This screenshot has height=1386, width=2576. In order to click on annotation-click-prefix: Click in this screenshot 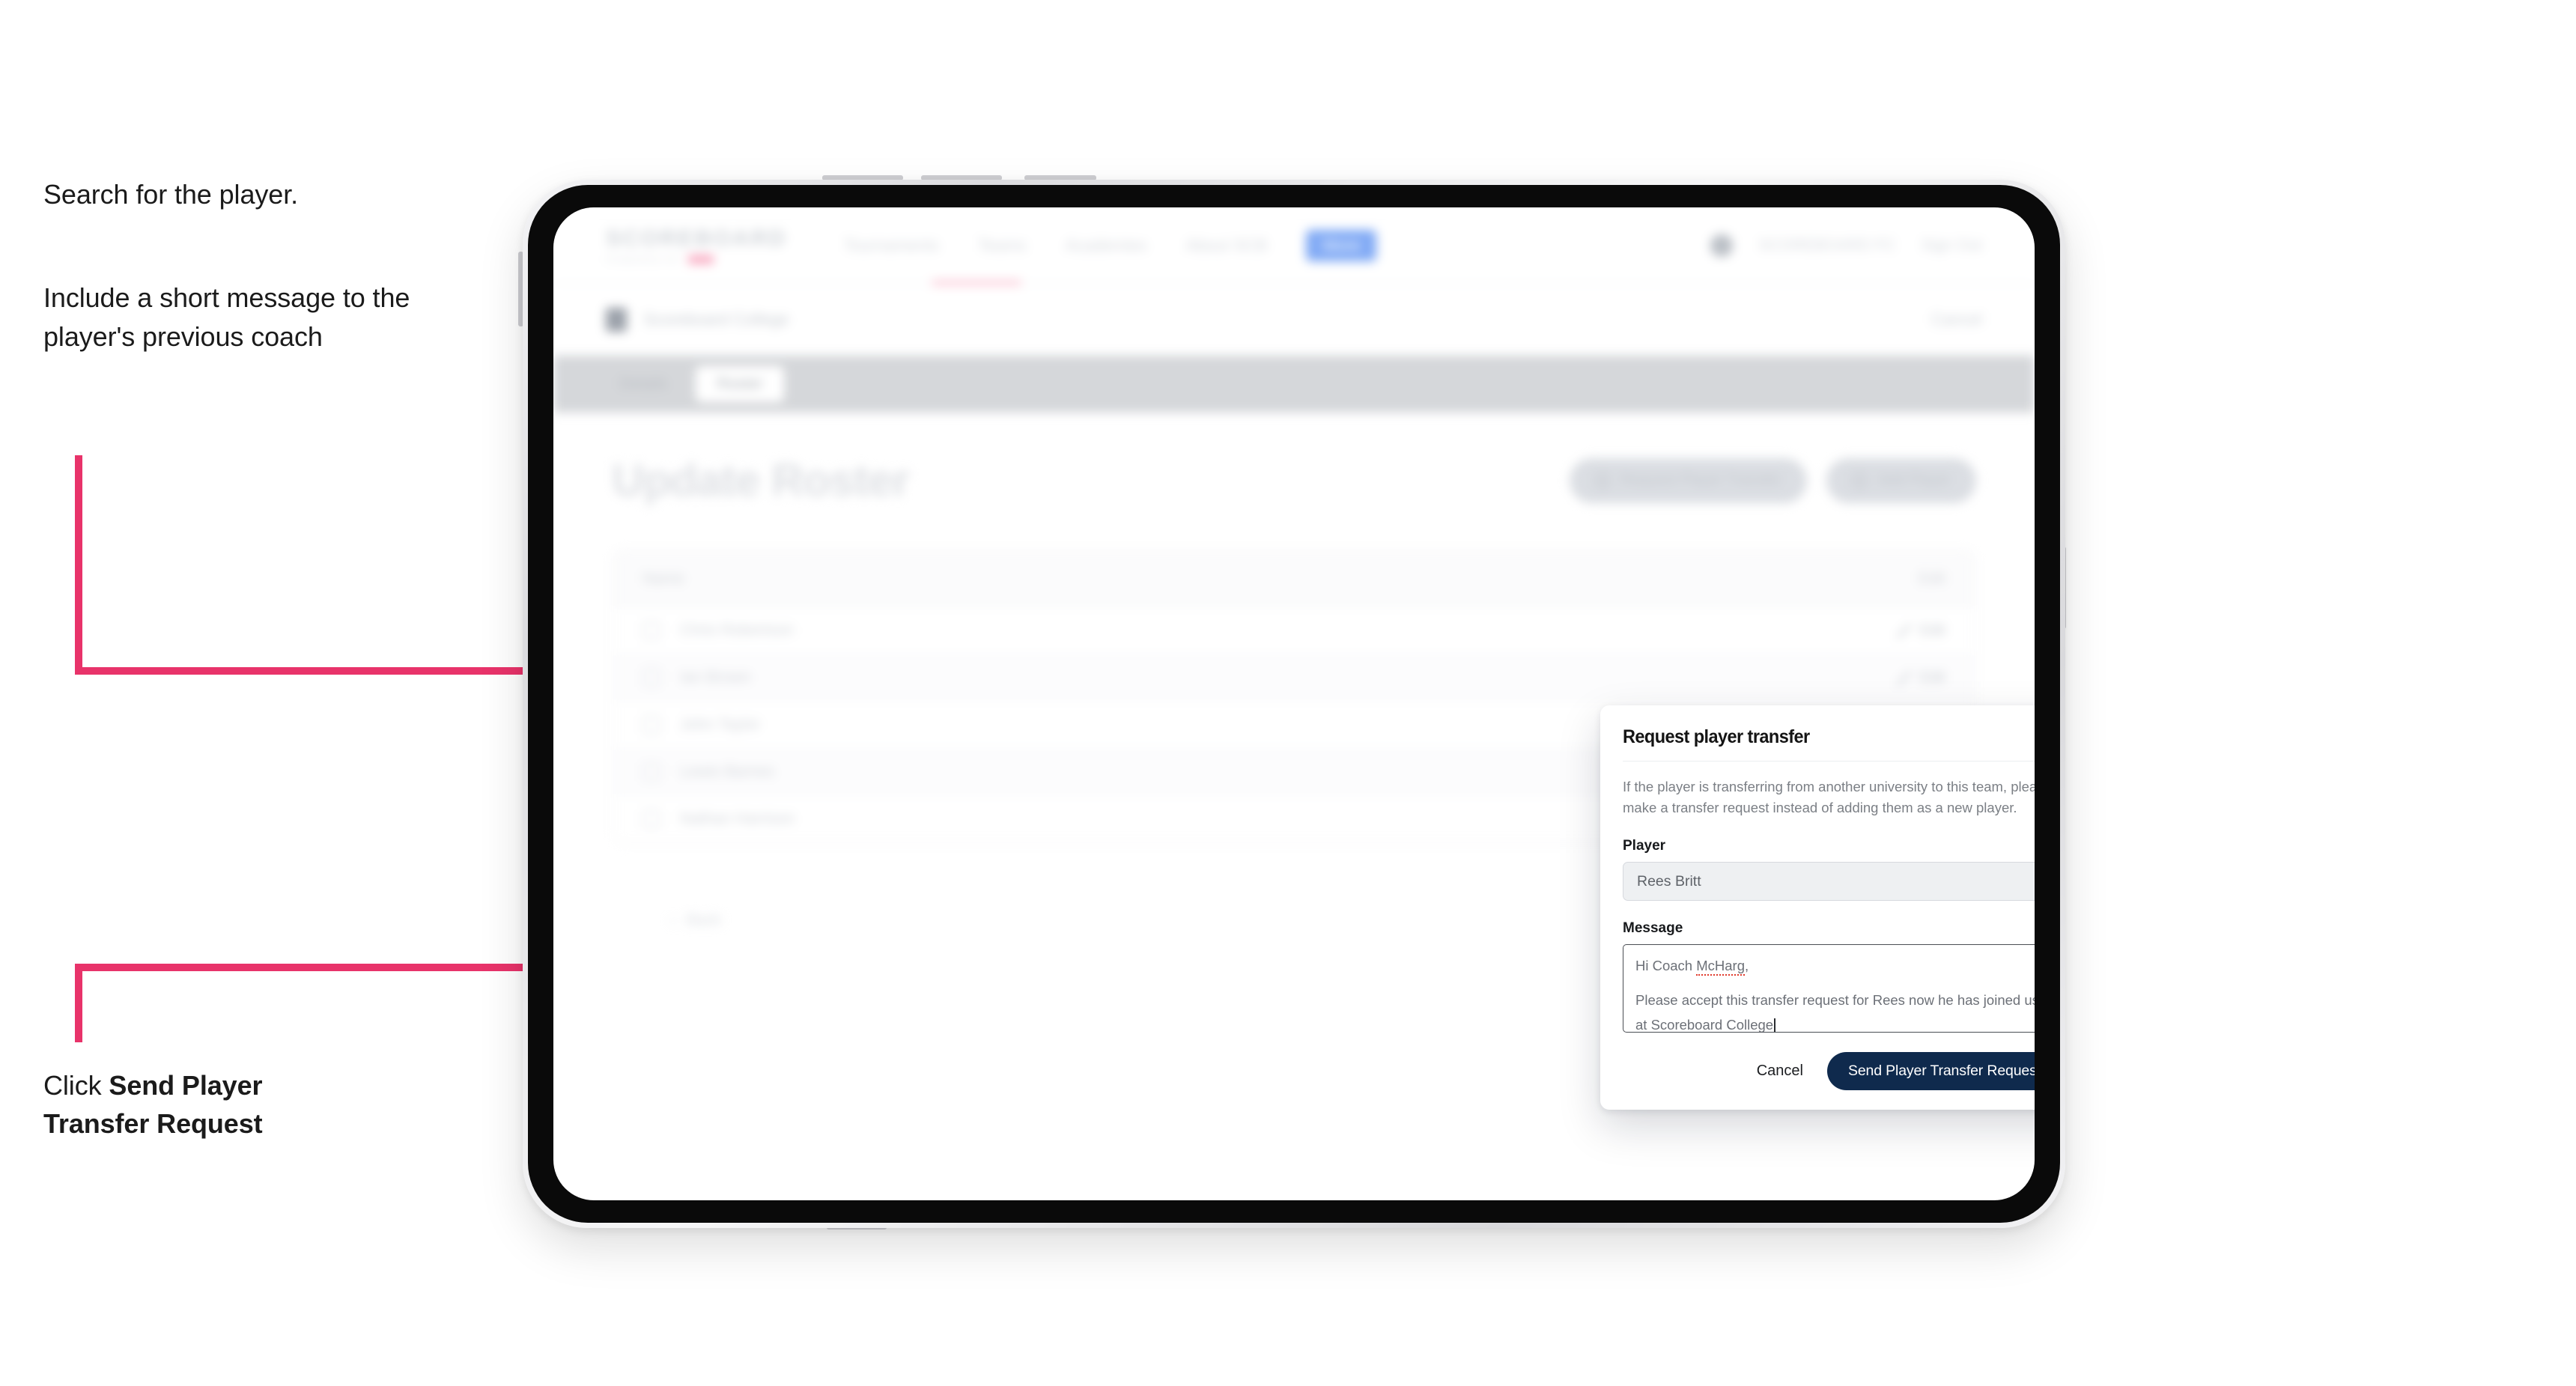, I will do `click(76, 1085)`.